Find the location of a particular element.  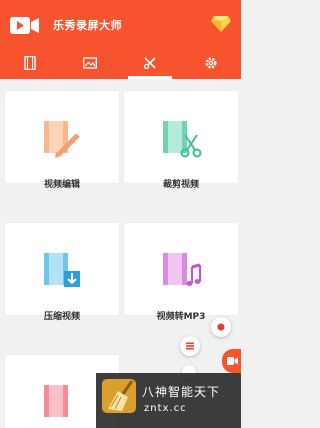

tool-label-video-trim: 裁剪视频 is located at coordinates (180, 185).